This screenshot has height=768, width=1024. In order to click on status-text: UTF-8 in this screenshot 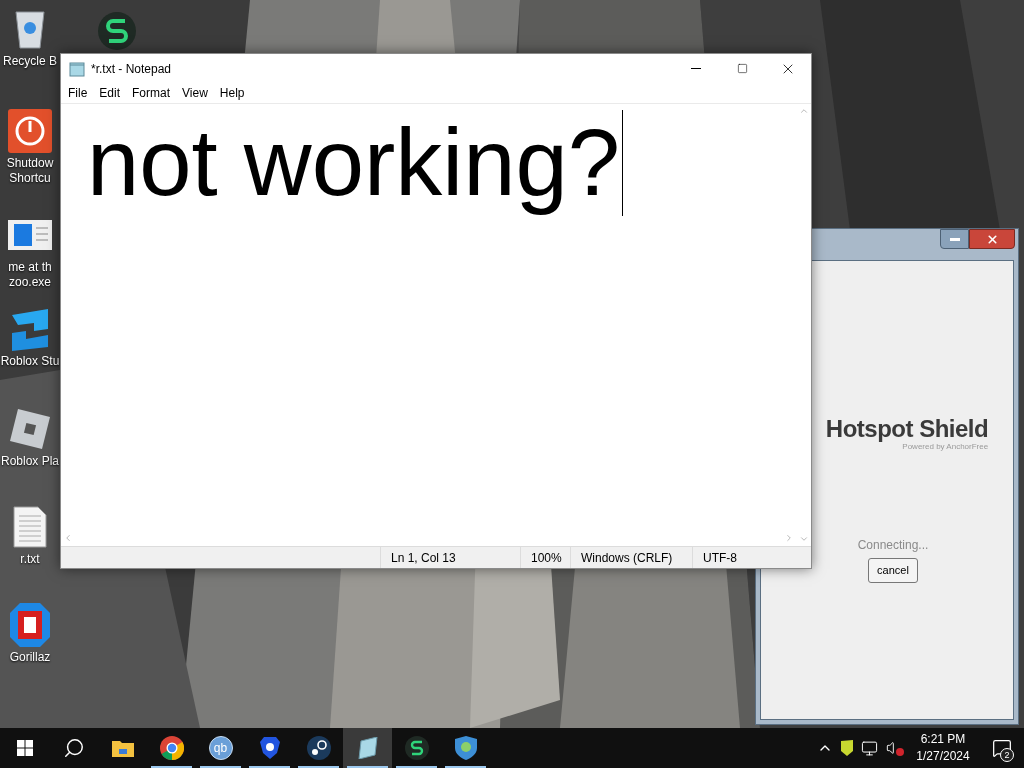, I will do `click(744, 557)`.